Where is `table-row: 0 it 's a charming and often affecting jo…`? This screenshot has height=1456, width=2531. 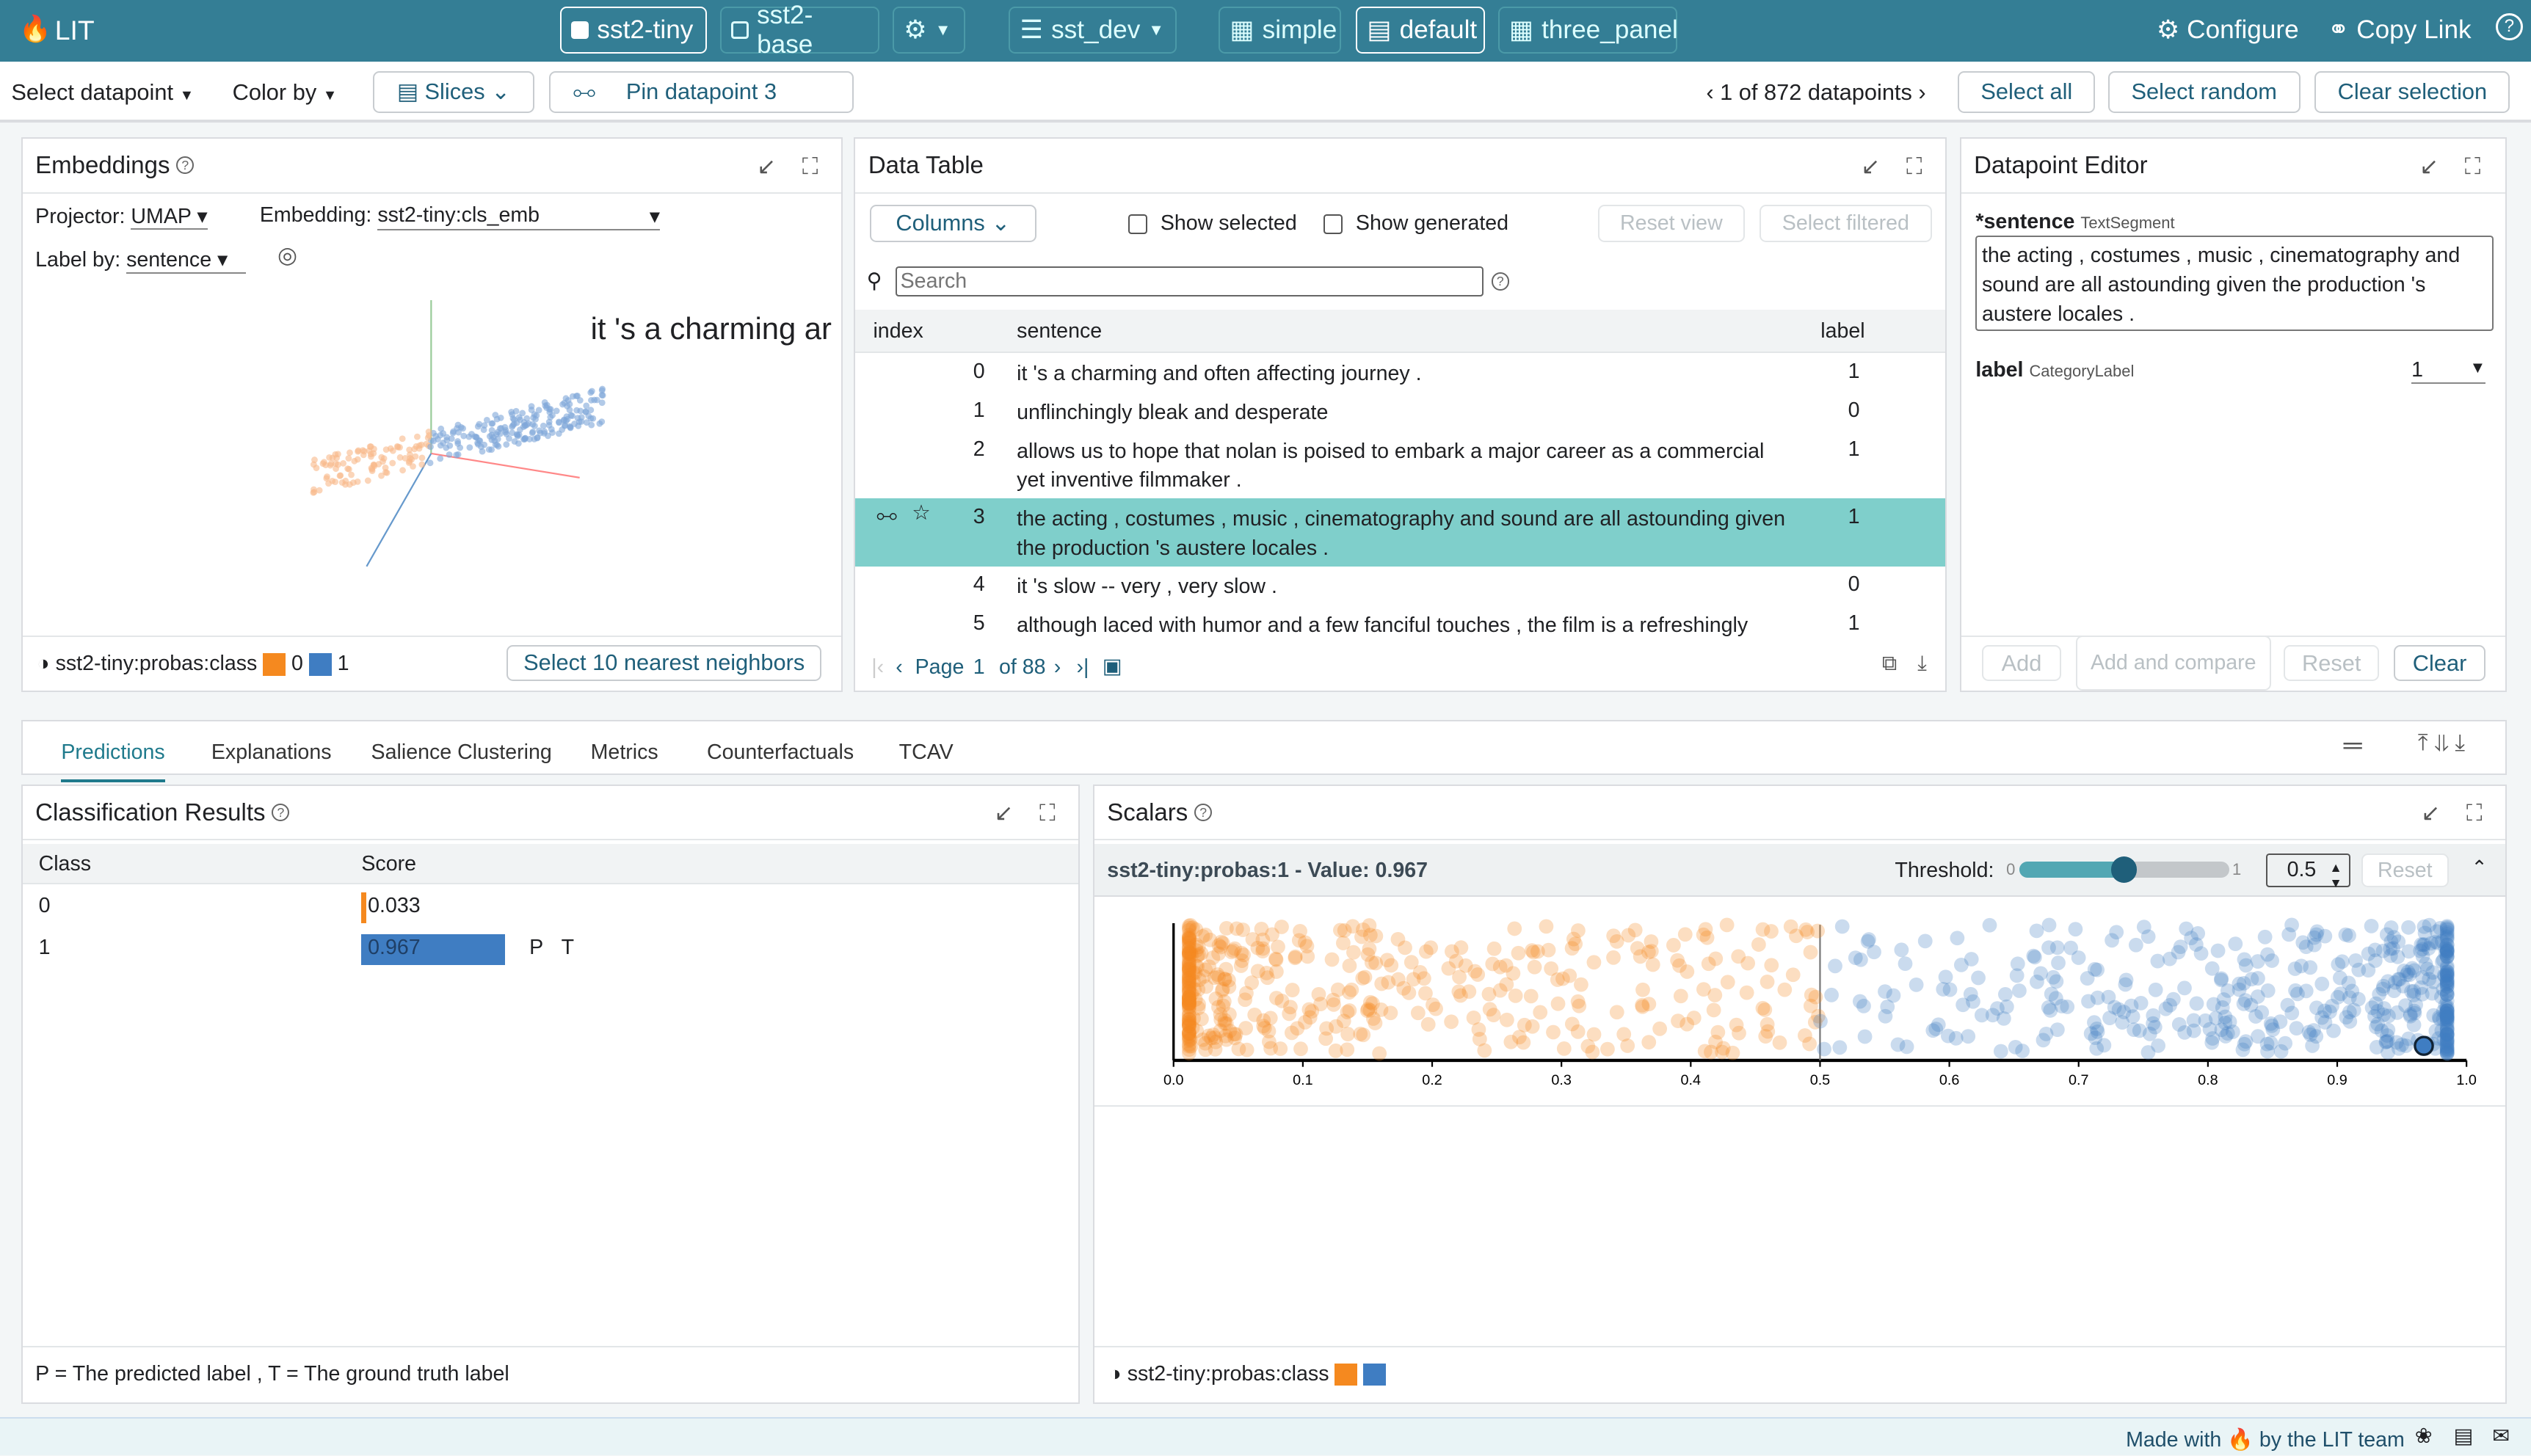 table-row: 0 it 's a charming and often affecting jo… is located at coordinates (1400, 372).